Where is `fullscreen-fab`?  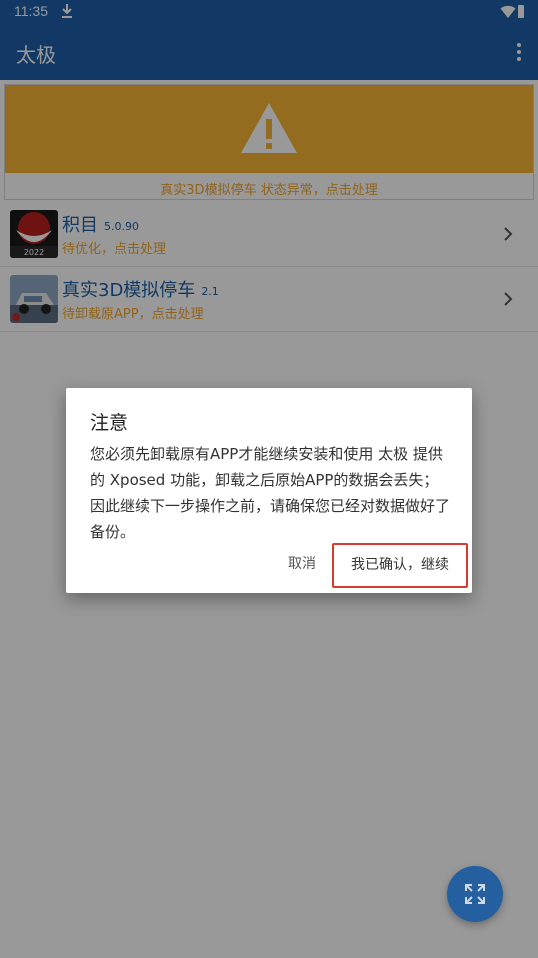
fullscreen-fab is located at coordinates (475, 894).